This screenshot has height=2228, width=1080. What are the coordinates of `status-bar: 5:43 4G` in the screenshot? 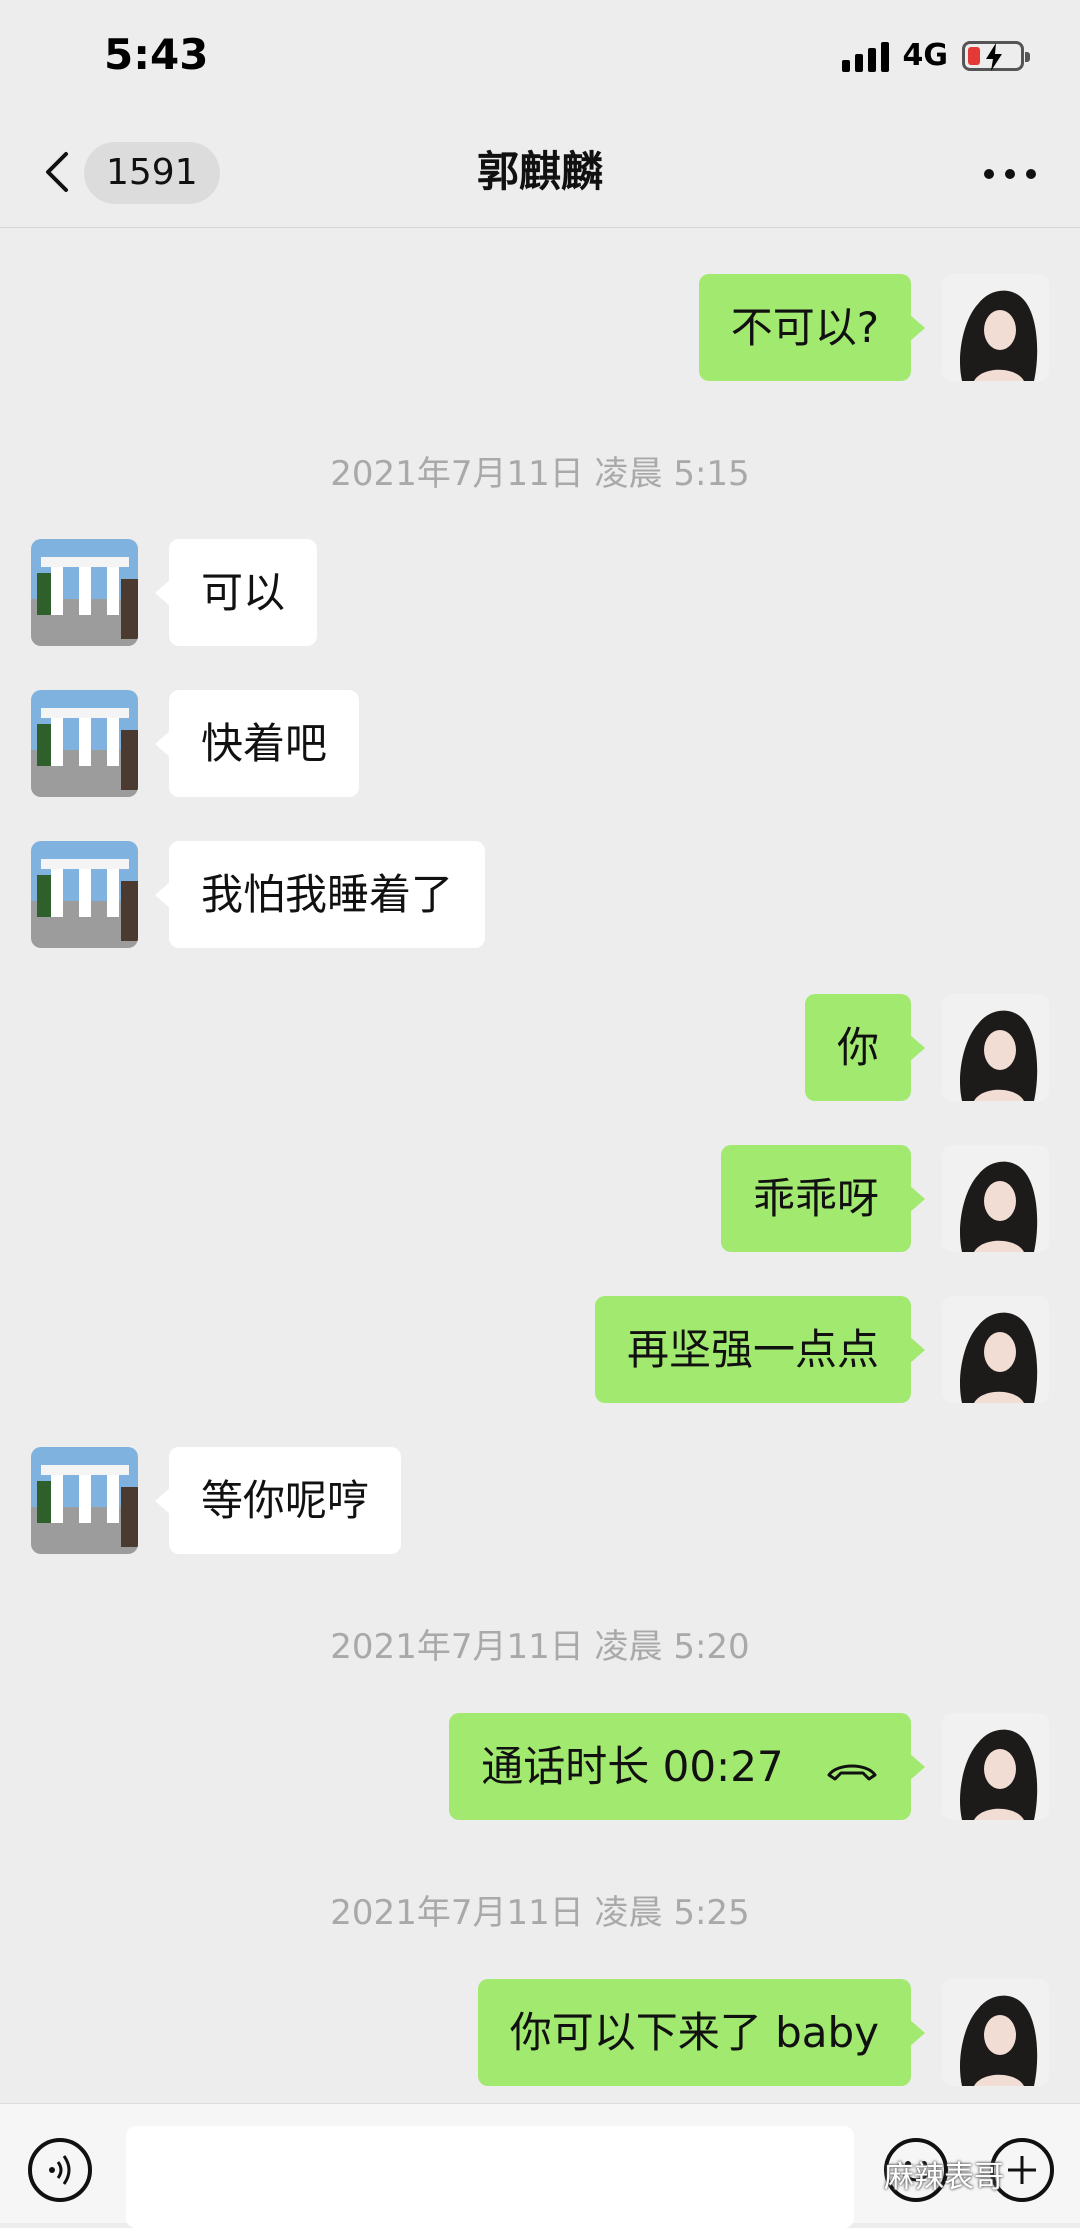 It's located at (540, 60).